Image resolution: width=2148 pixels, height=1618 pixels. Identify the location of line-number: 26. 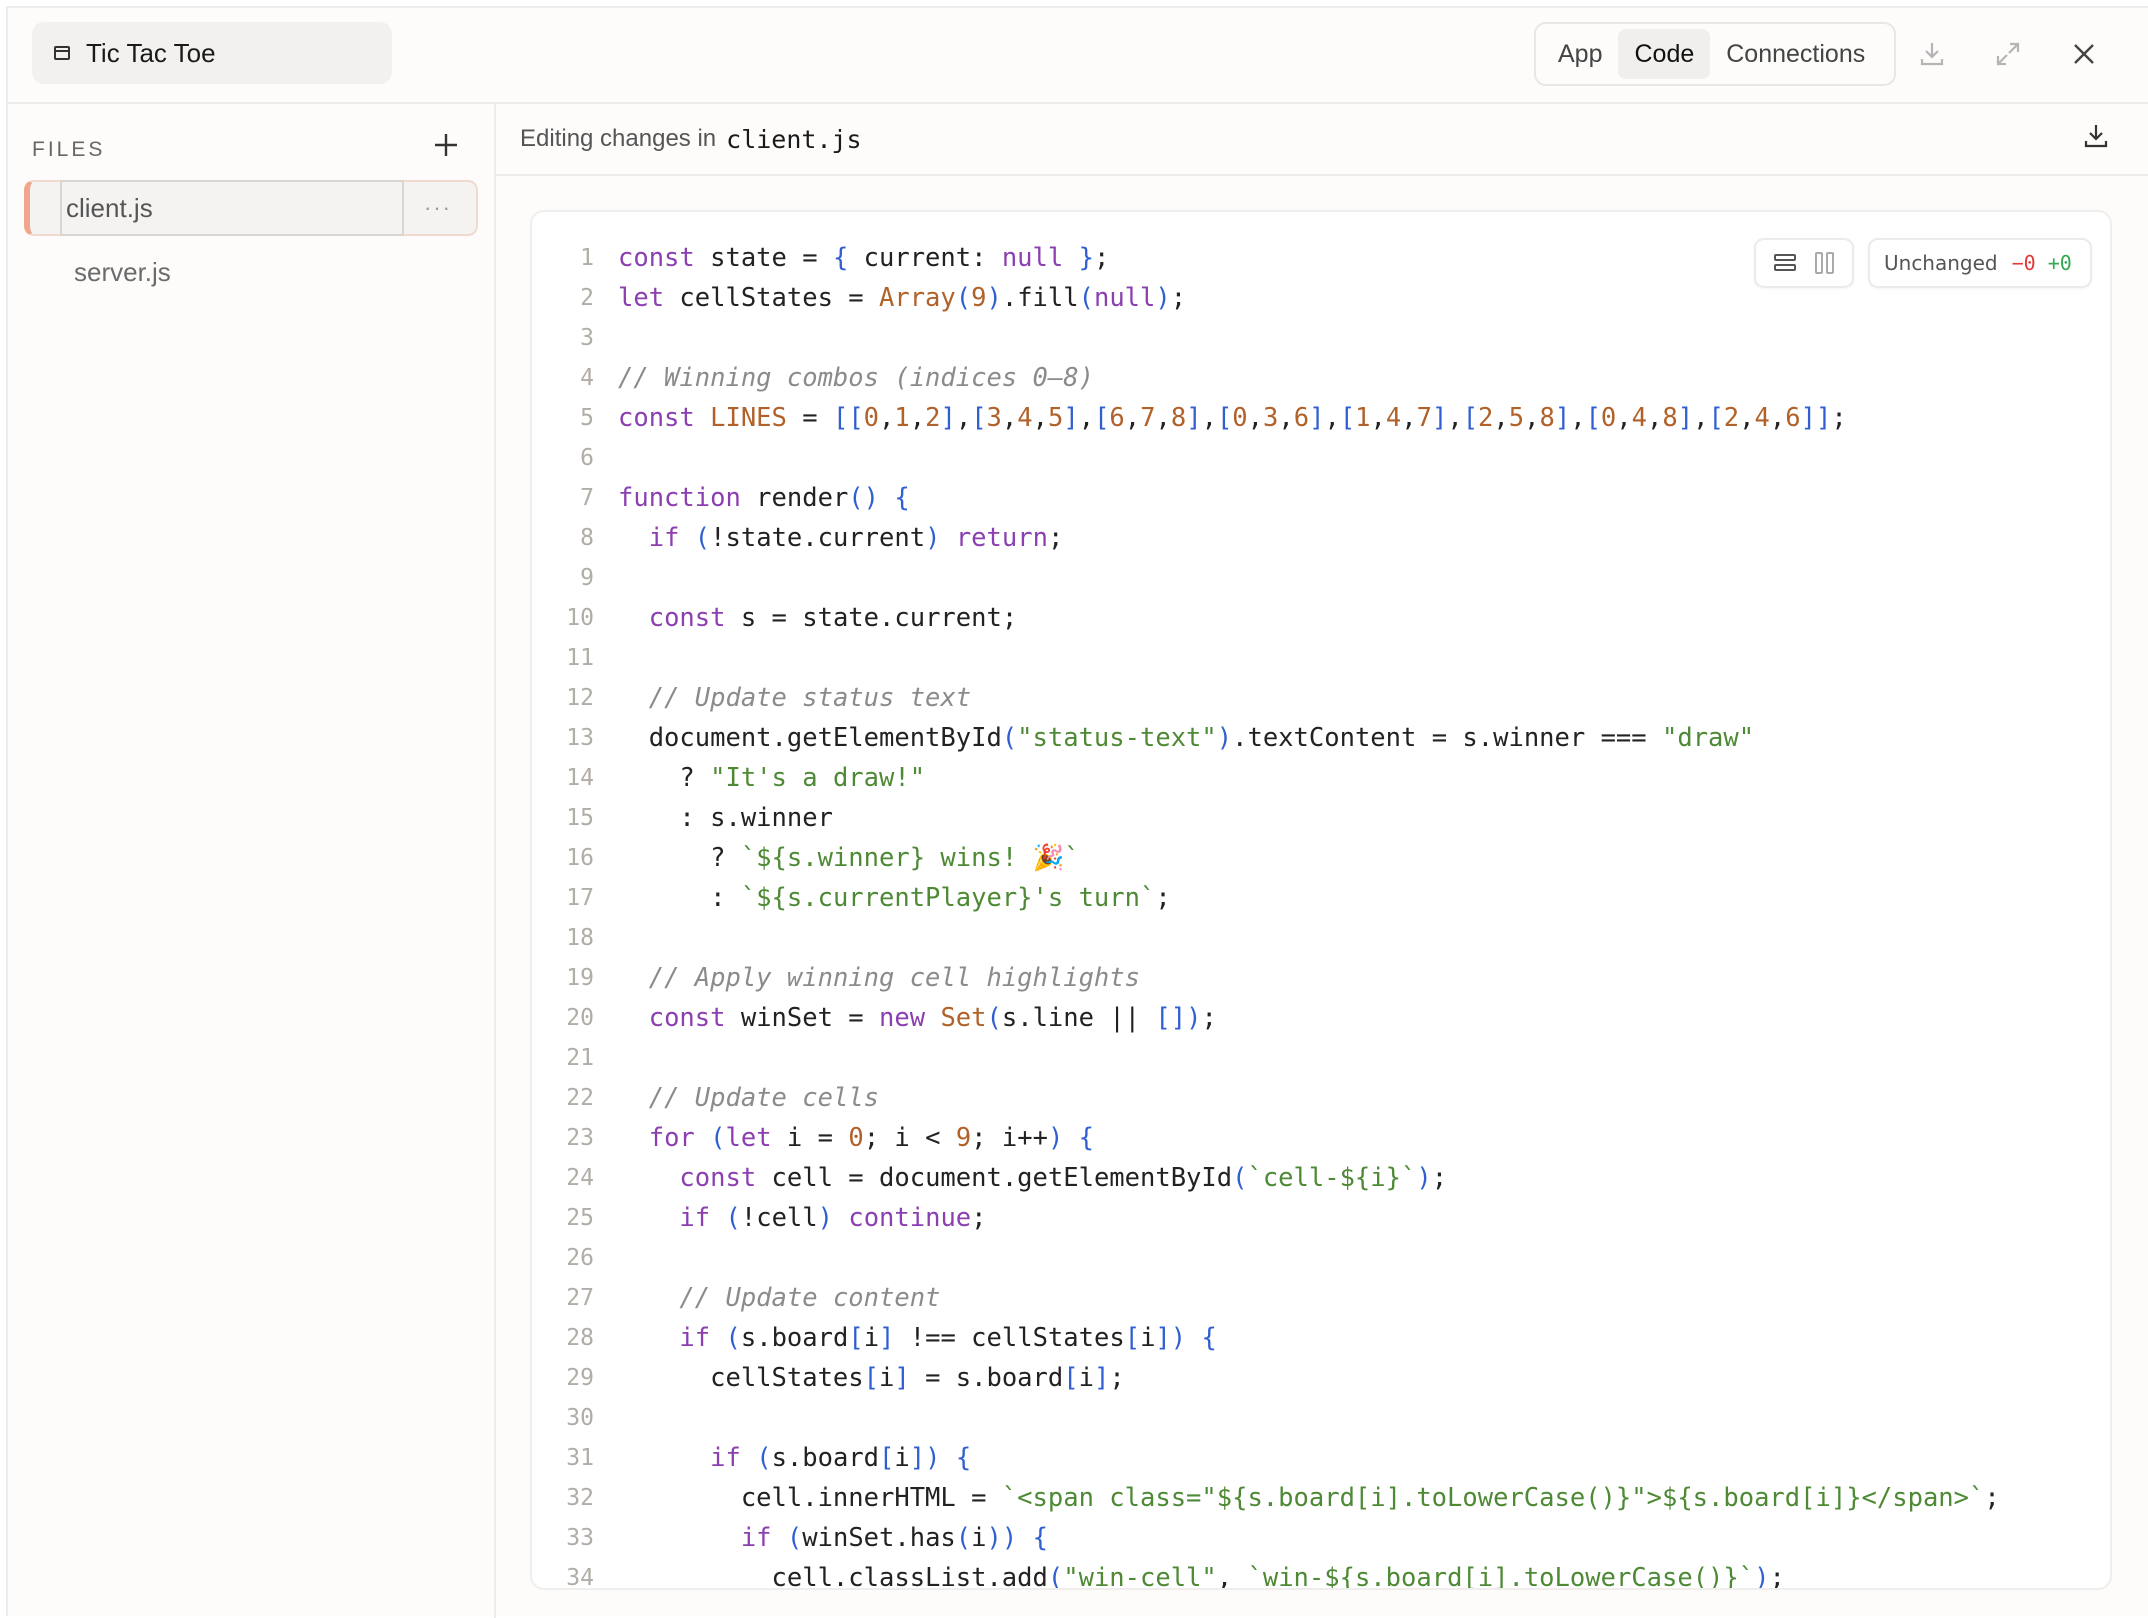
(580, 1258).